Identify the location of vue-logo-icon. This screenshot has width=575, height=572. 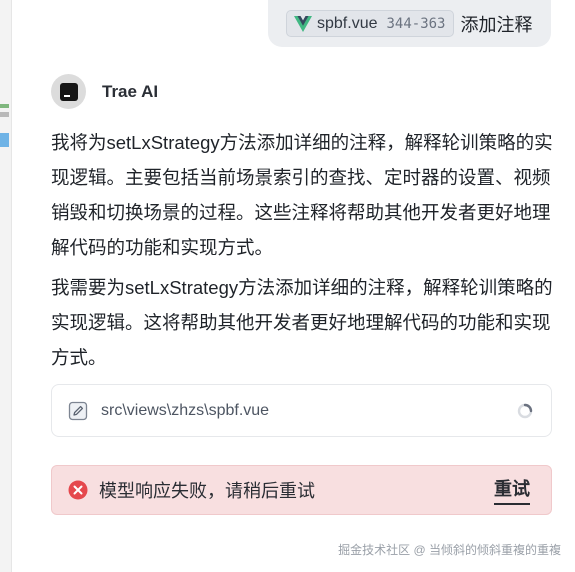
(303, 23).